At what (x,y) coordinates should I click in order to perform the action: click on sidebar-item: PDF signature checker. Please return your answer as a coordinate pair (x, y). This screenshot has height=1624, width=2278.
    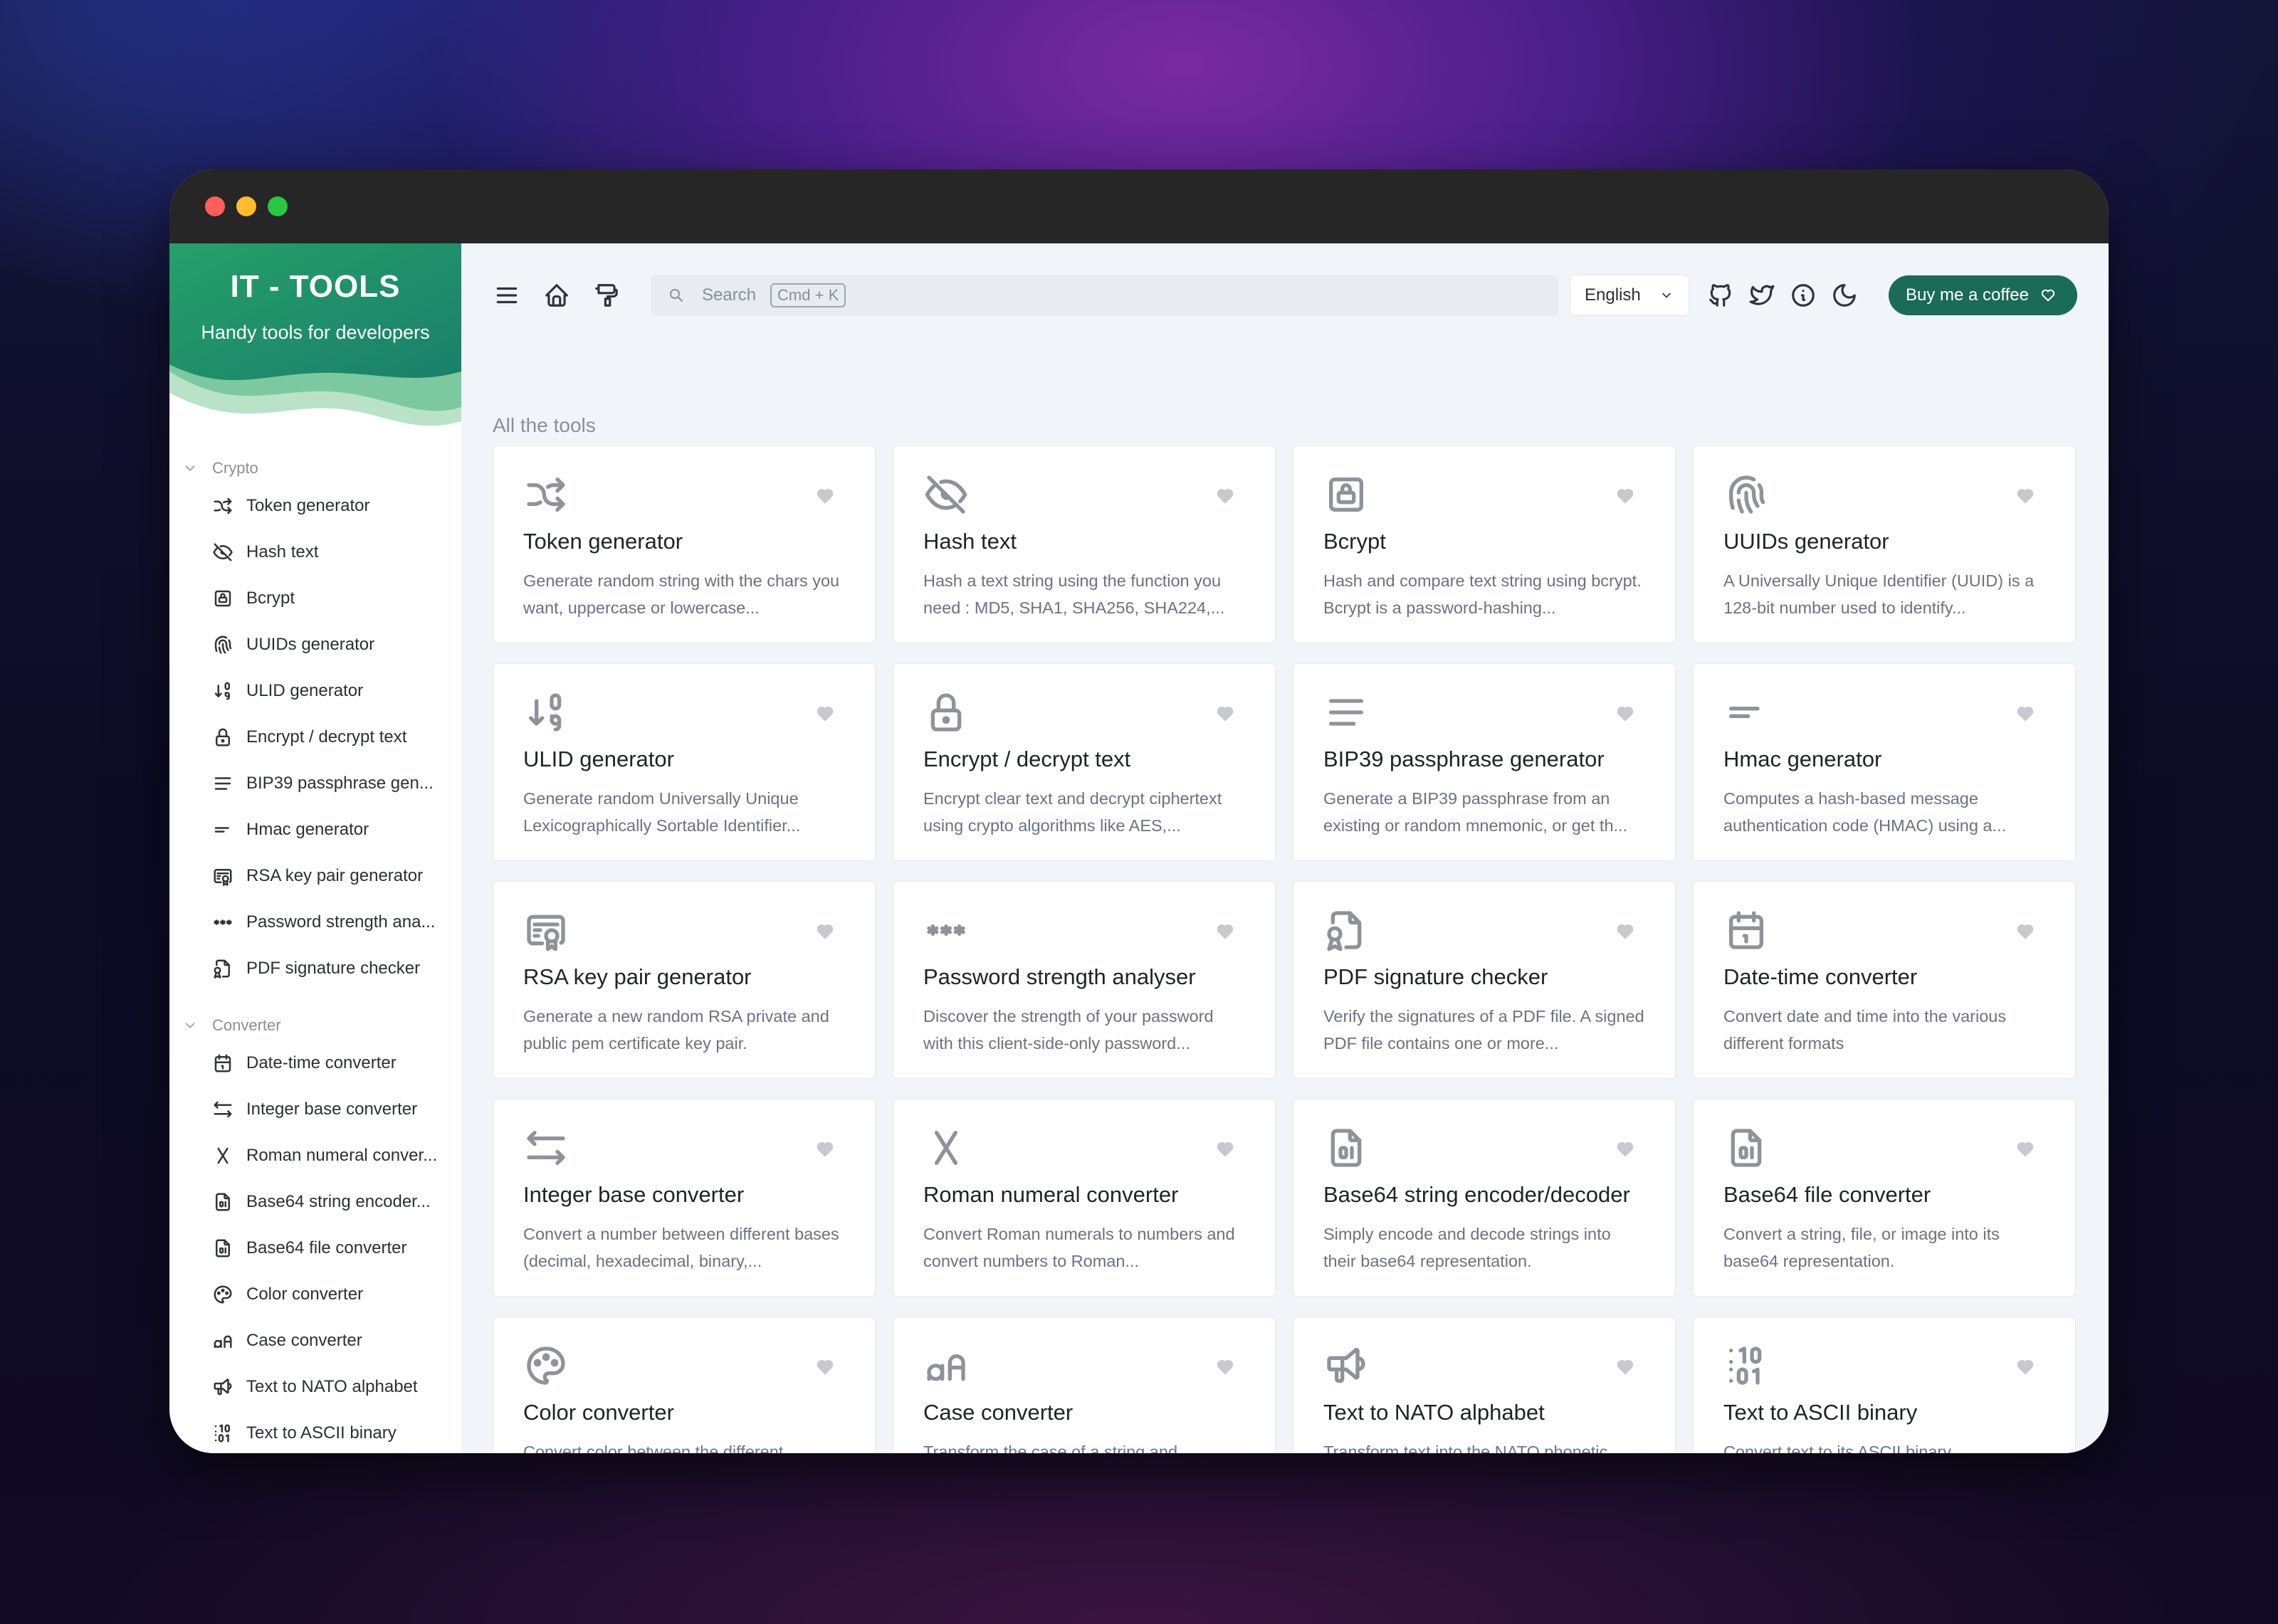
    Looking at the image, I should click on (315, 968).